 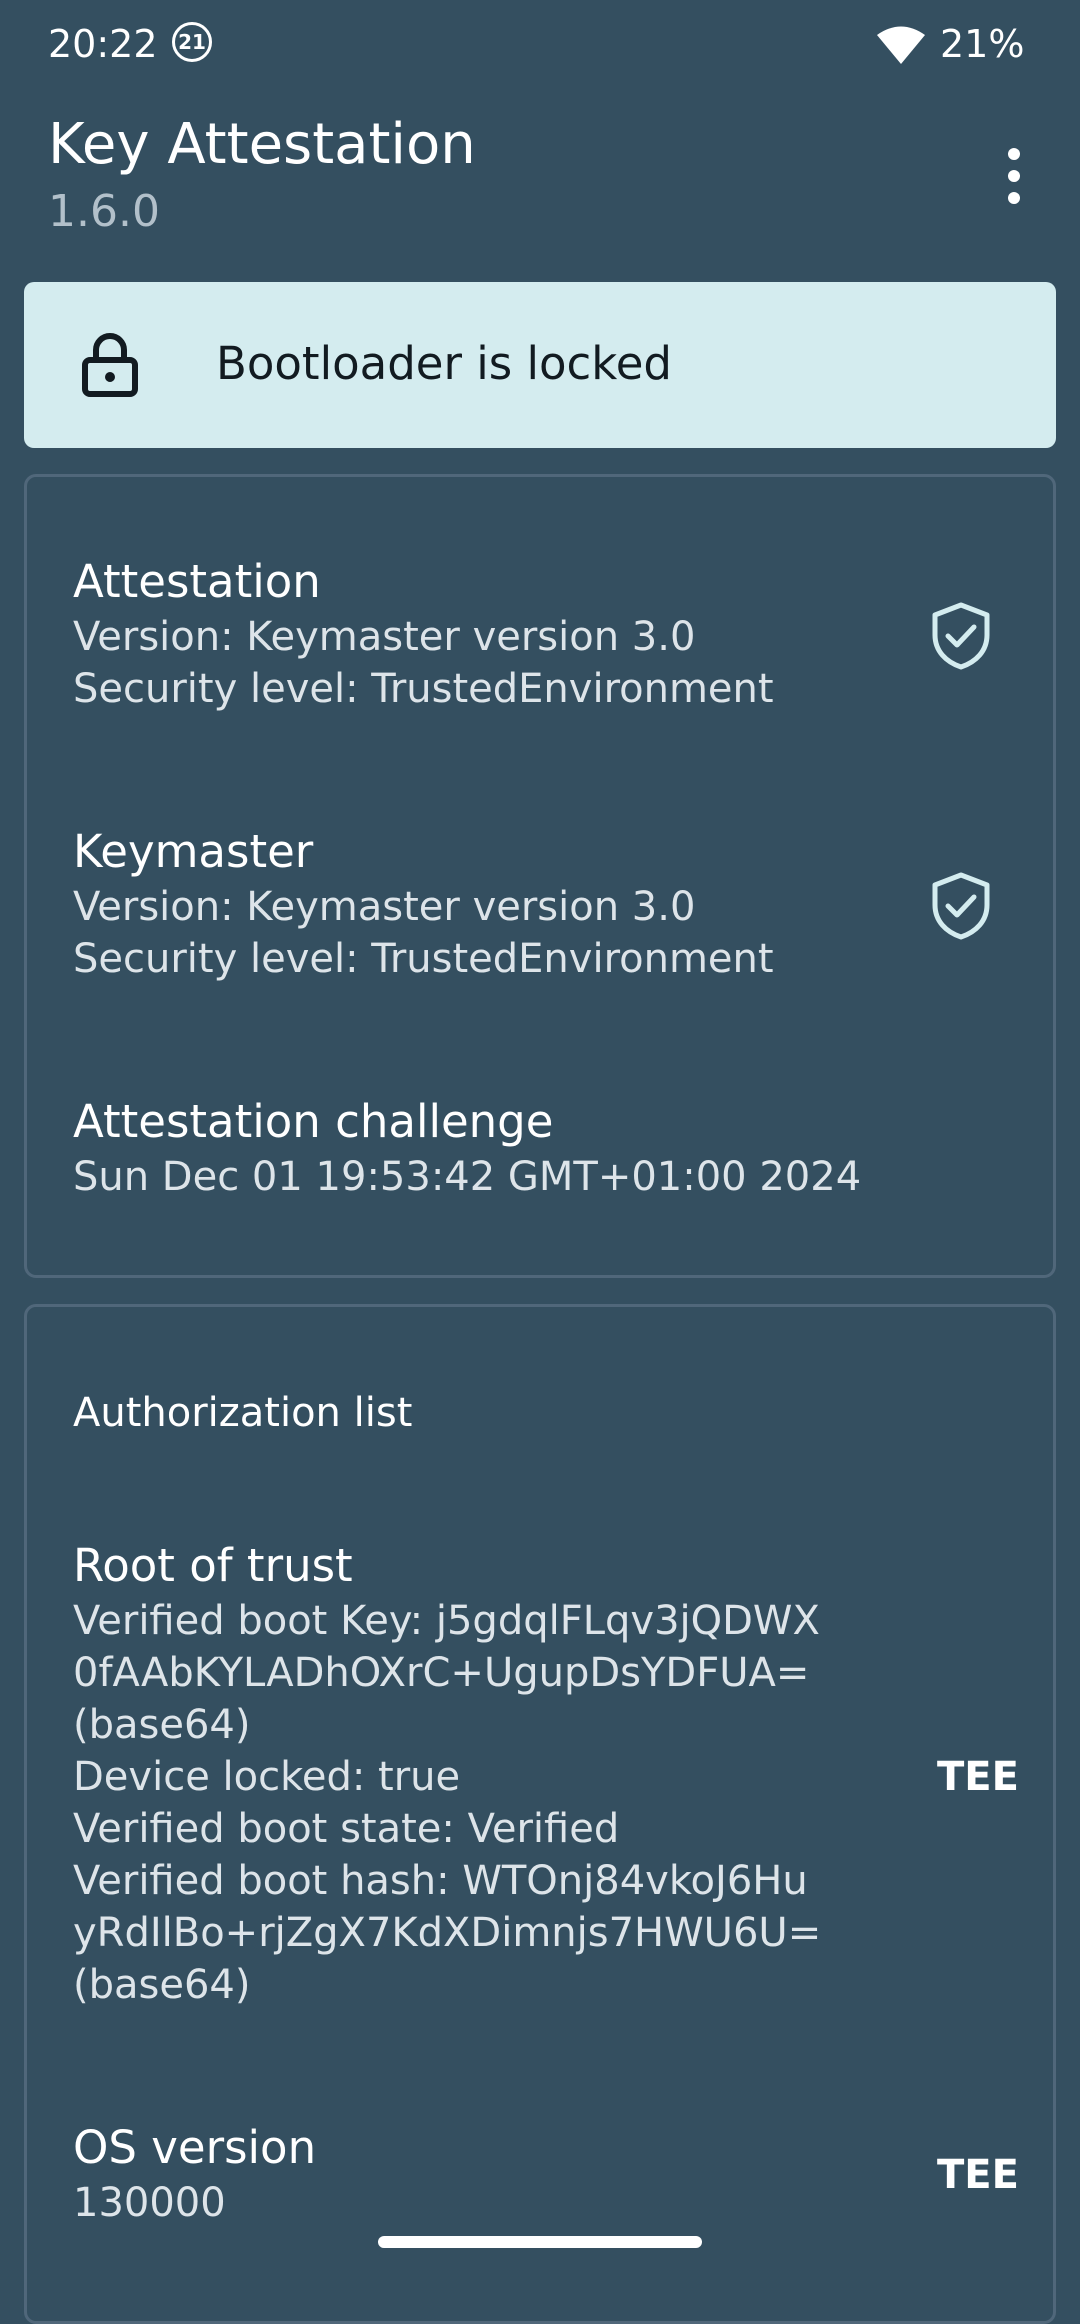 I want to click on wifi-icon, so click(x=901, y=45).